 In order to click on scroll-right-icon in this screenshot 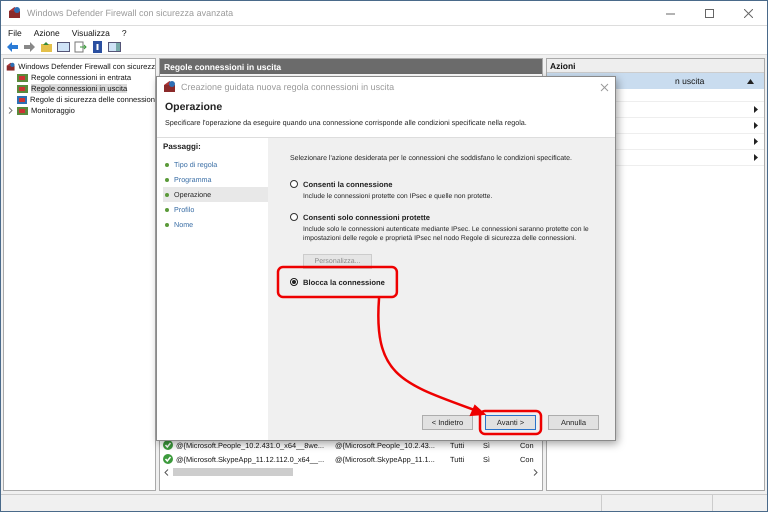, I will do `click(535, 472)`.